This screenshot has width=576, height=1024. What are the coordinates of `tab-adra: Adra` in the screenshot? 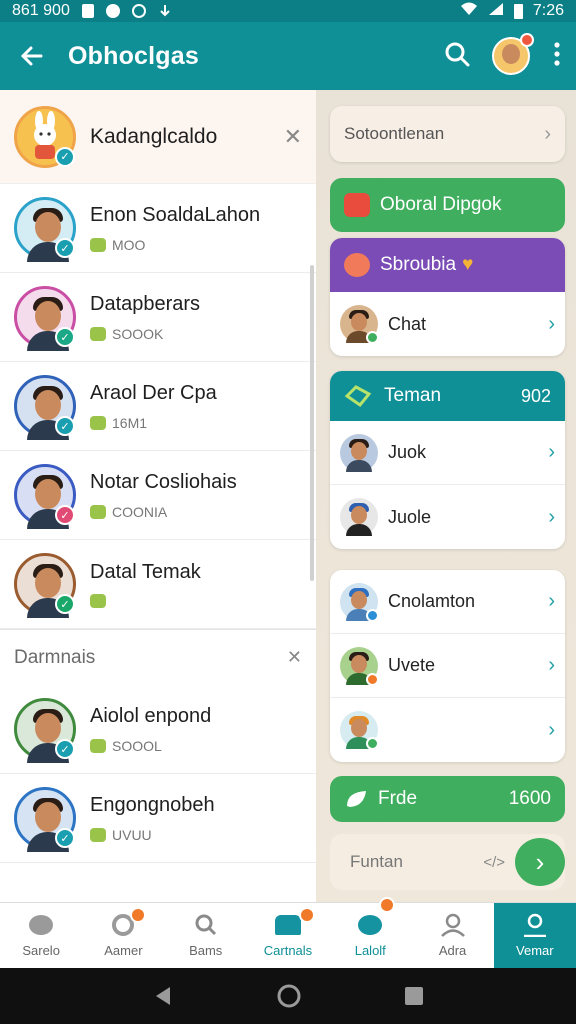 It's located at (452, 935).